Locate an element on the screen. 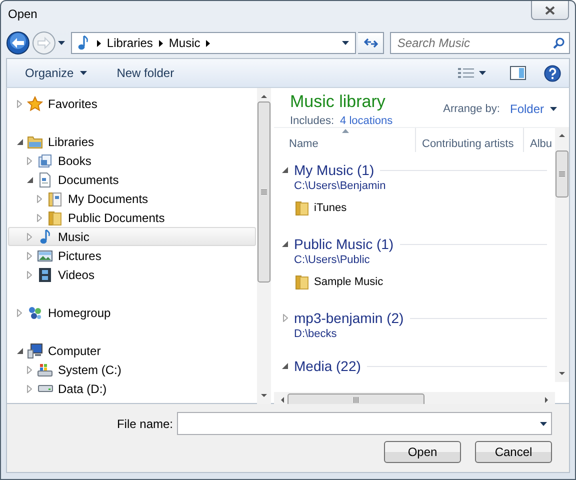 The height and width of the screenshot is (480, 576). document-icon is located at coordinates (45, 180).